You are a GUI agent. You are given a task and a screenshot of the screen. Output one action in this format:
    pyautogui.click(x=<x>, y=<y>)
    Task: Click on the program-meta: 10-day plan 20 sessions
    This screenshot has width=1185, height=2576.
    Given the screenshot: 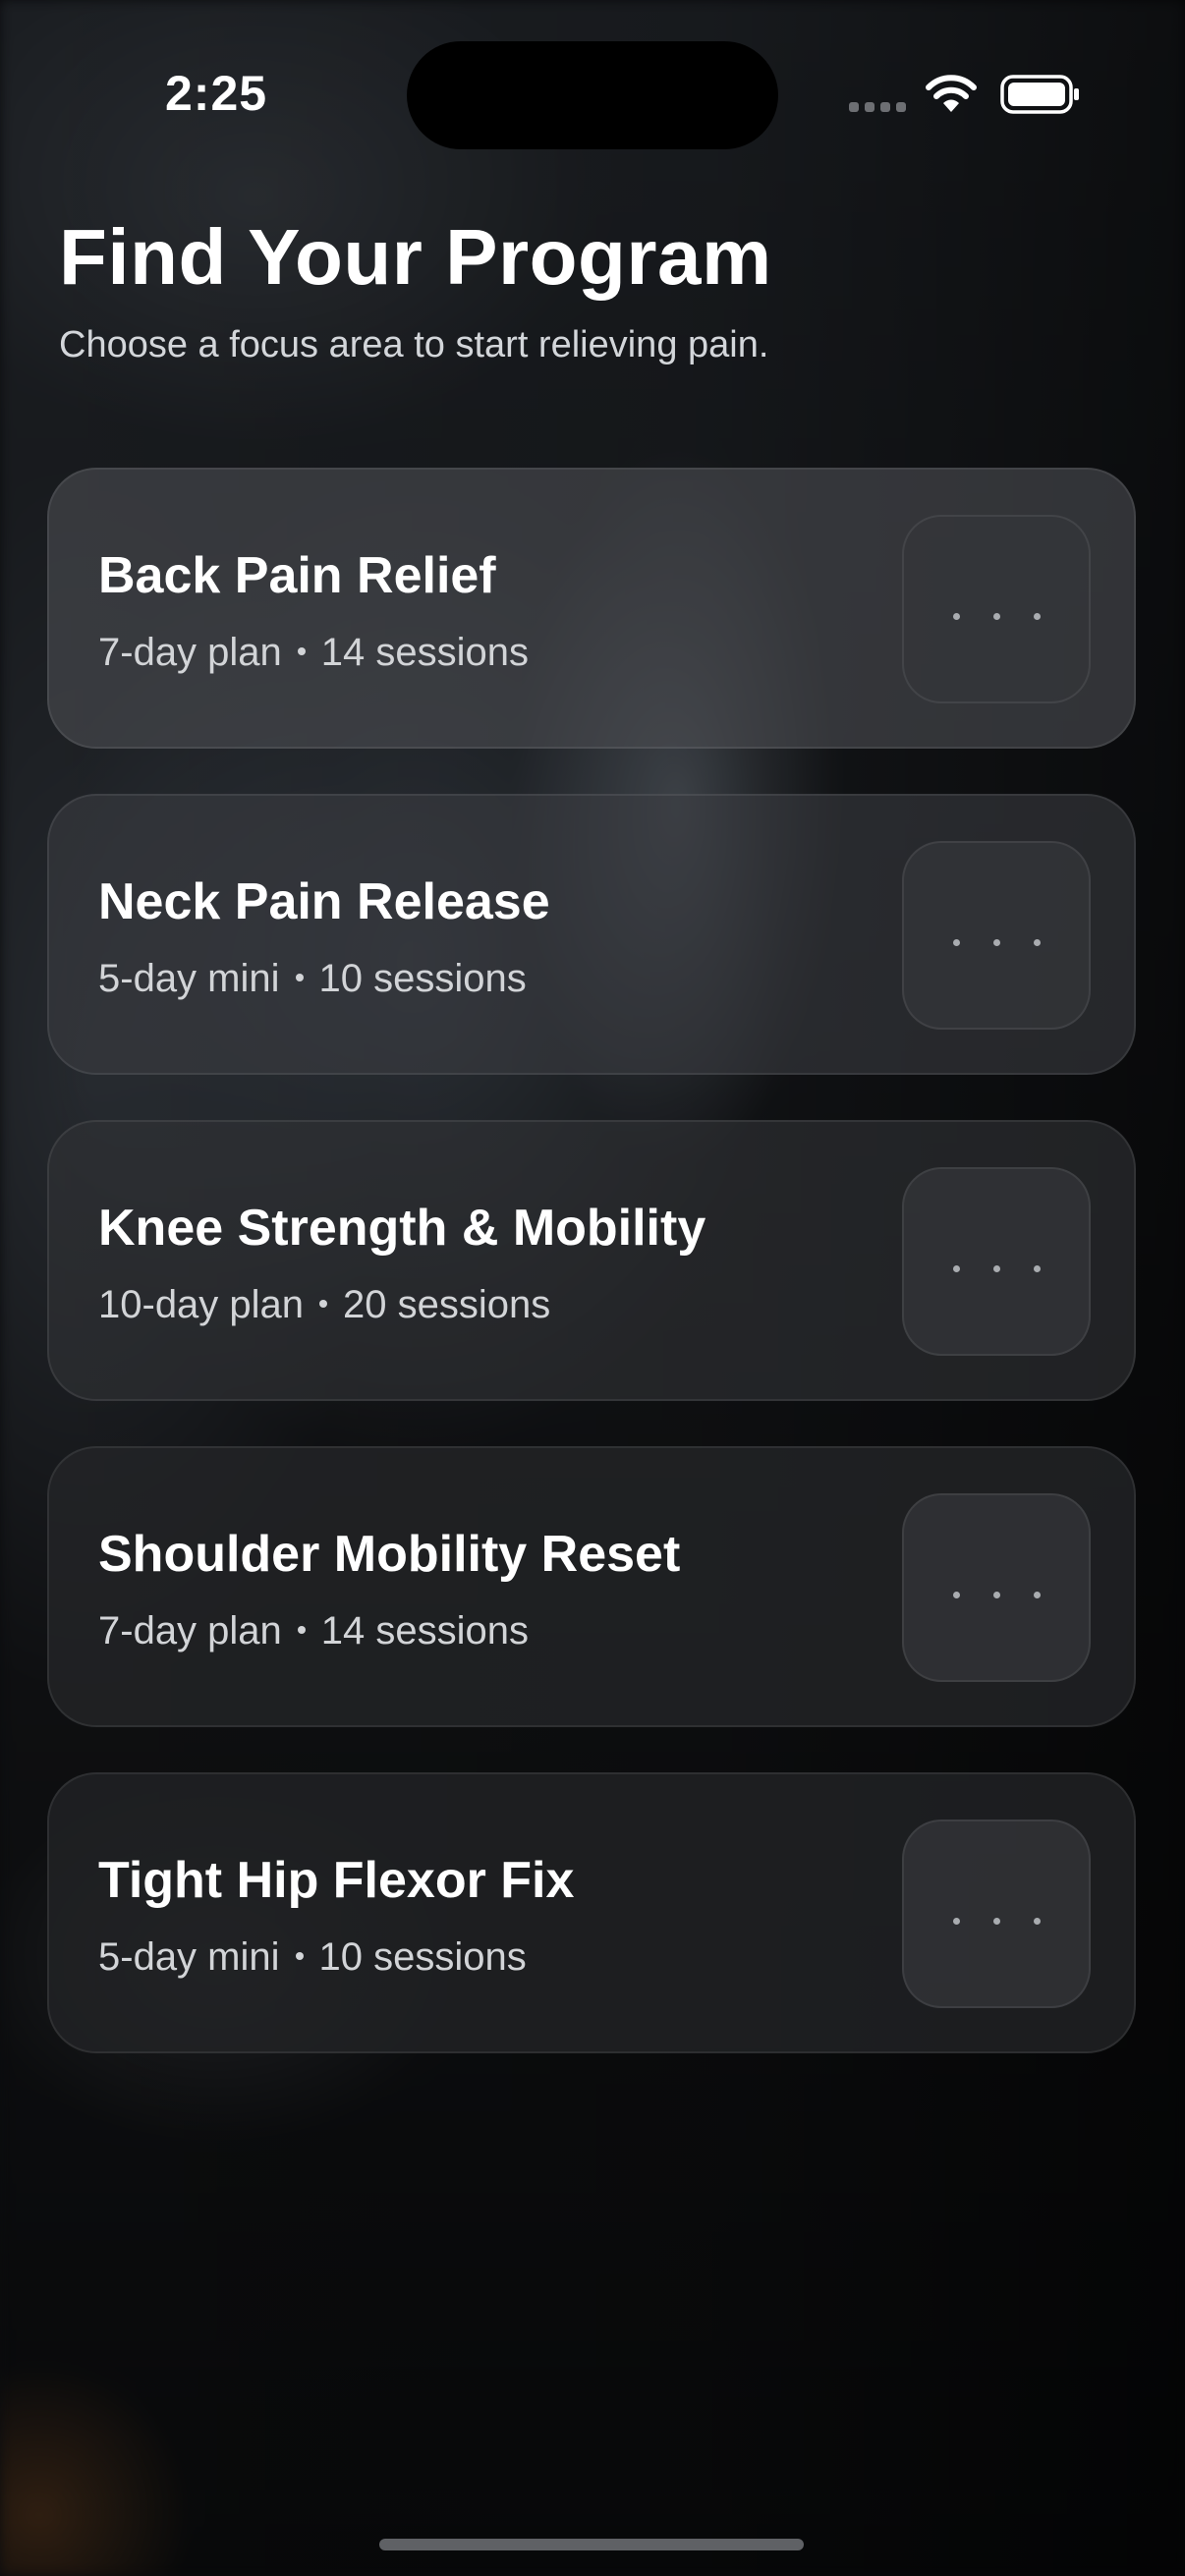 What is the action you would take?
    pyautogui.click(x=324, y=1305)
    